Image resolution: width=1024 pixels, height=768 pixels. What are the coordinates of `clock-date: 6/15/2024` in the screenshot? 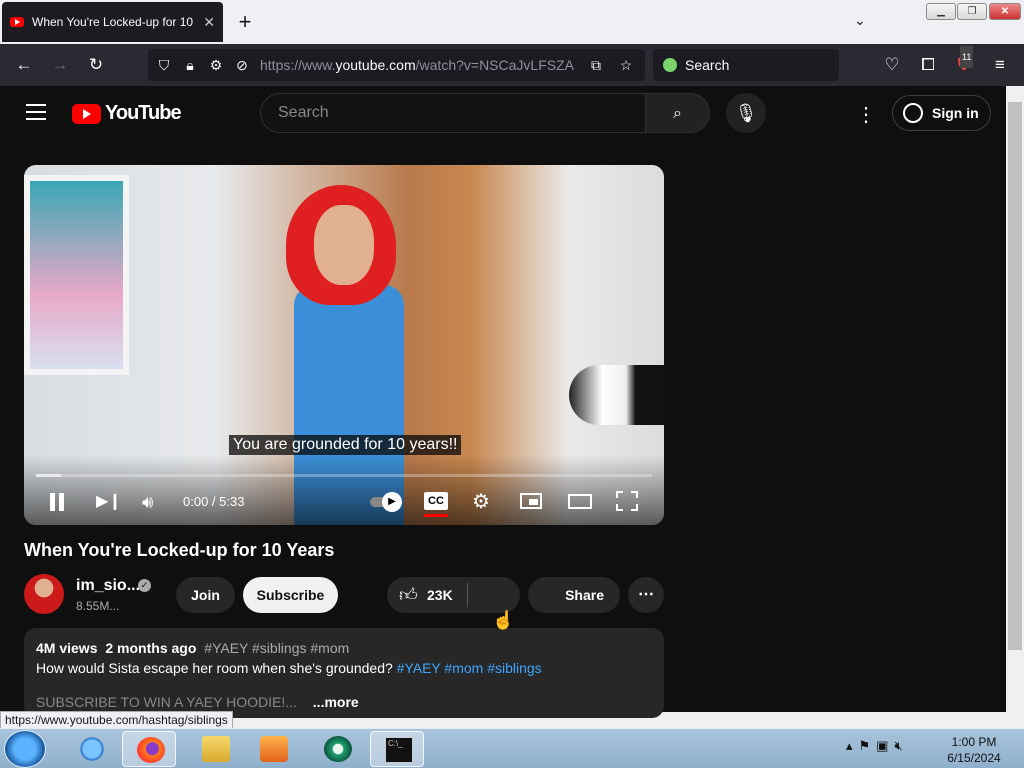 It's located at (974, 758).